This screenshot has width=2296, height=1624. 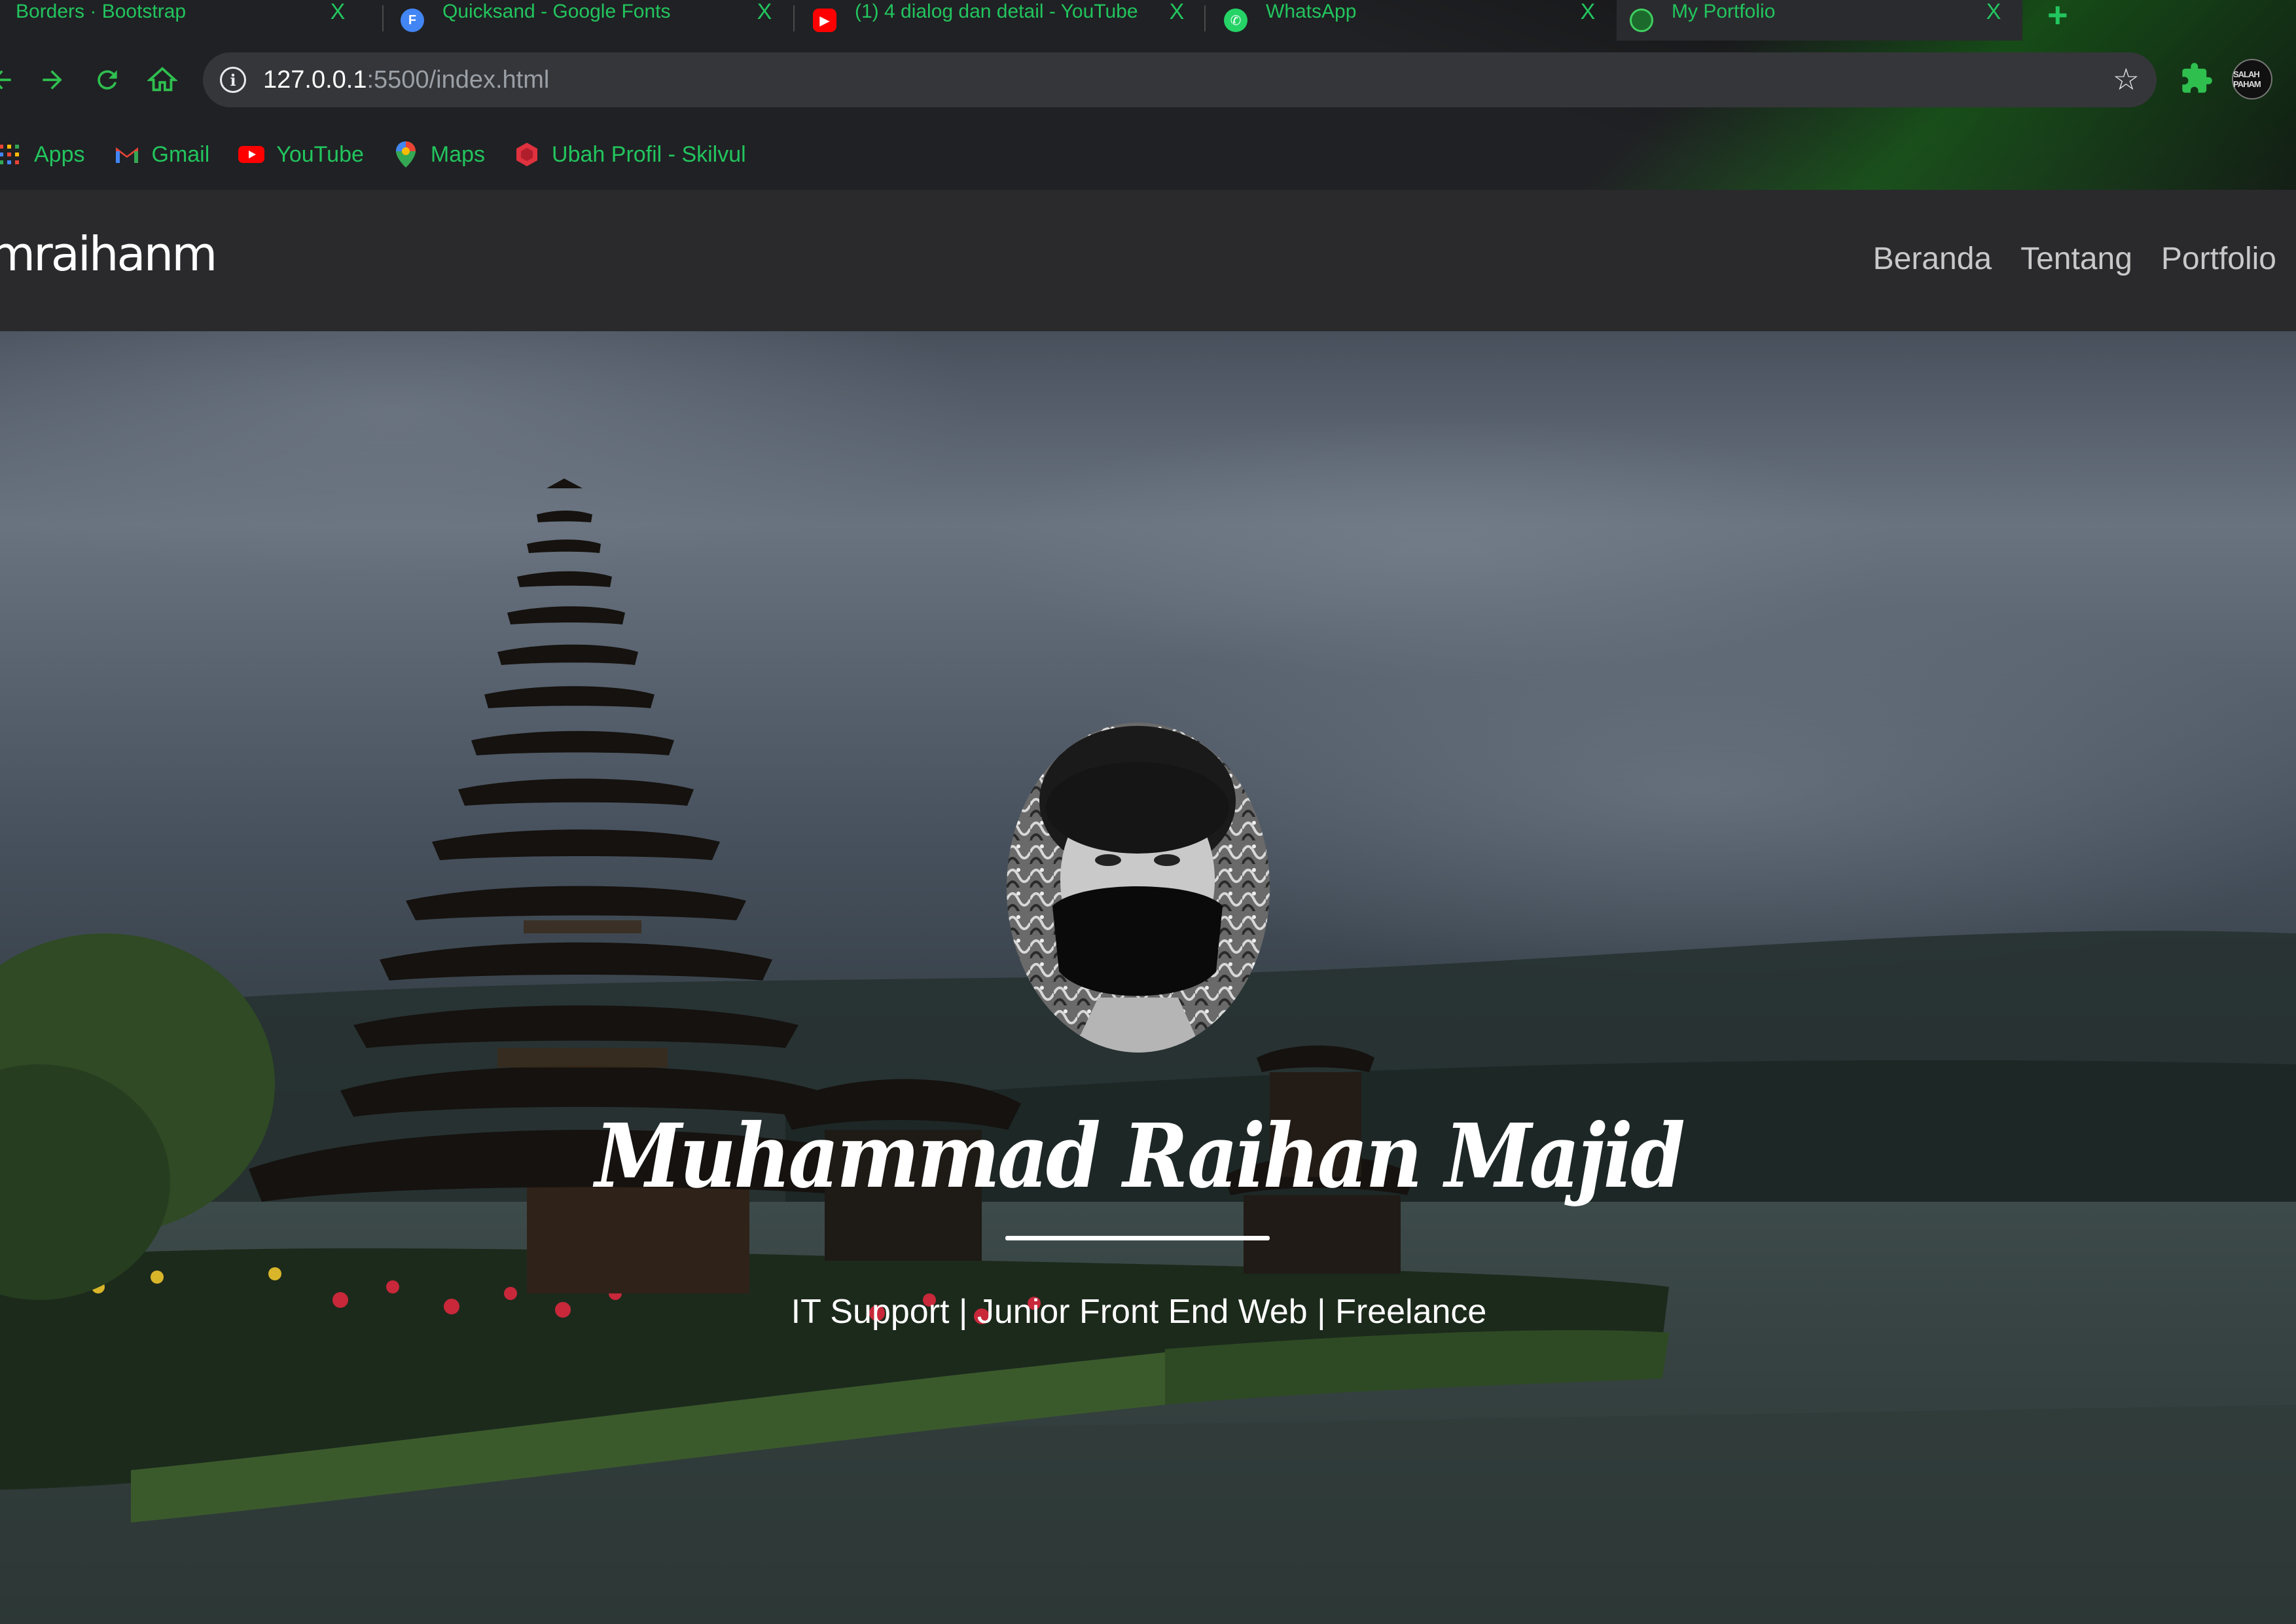 I want to click on forward-arrow-icon, so click(x=52, y=80).